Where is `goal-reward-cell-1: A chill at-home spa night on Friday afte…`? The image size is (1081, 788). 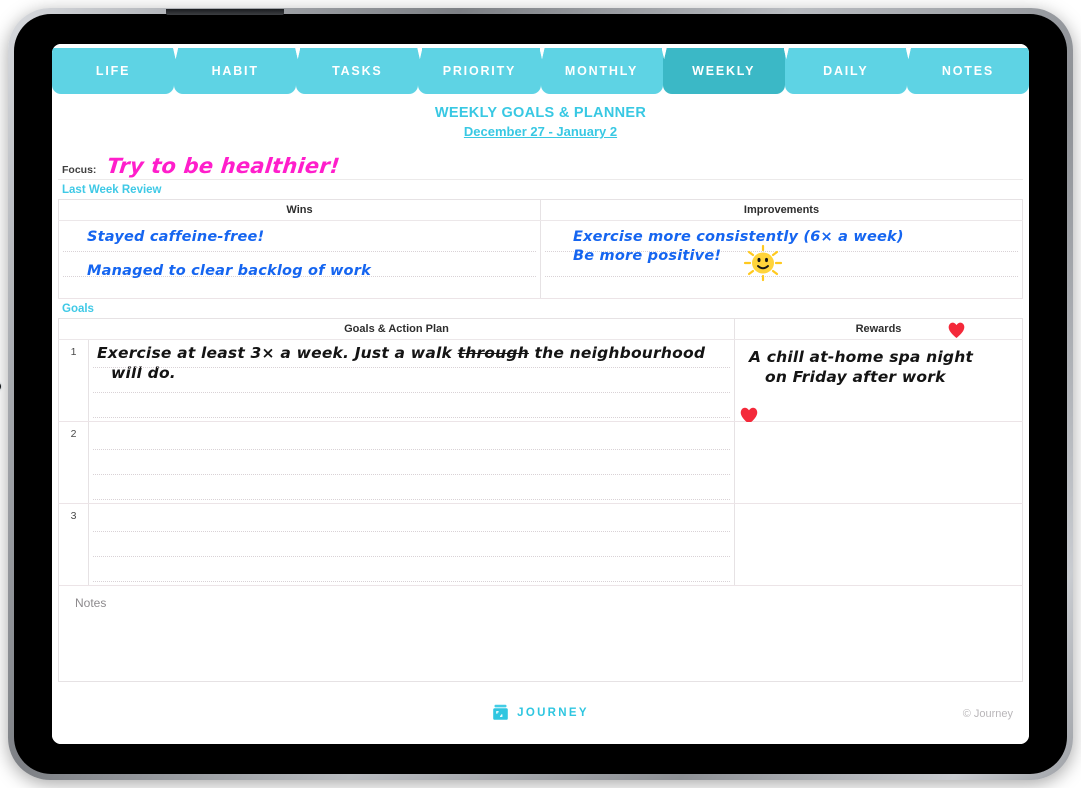
goal-reward-cell-1: A chill at-home spa night on Friday afte… is located at coordinates (878, 381).